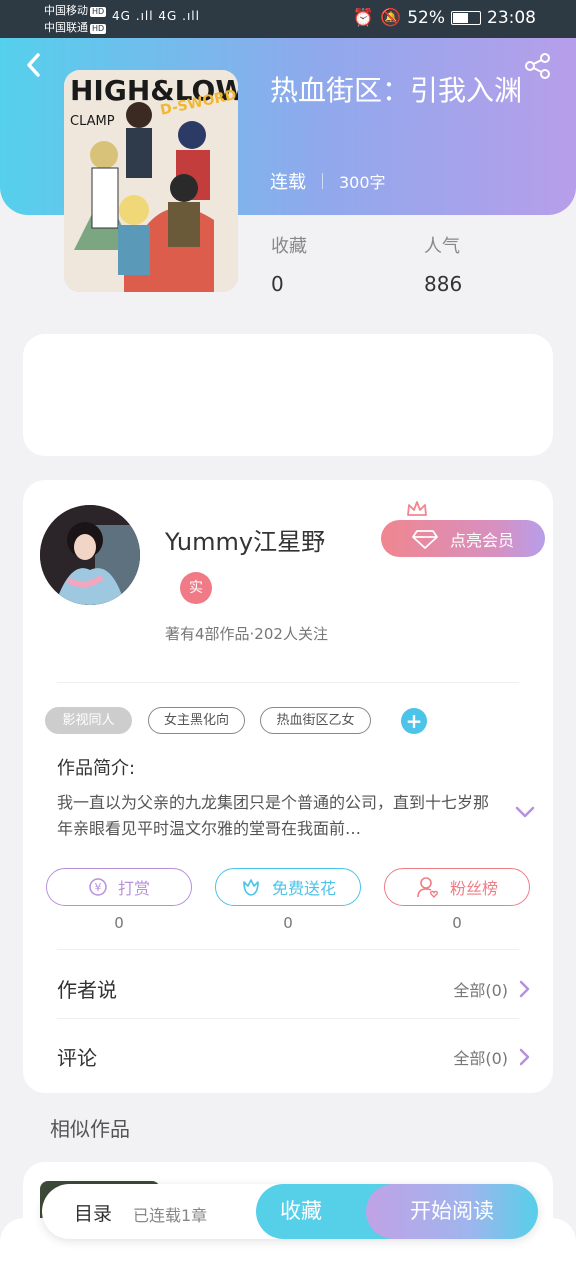 The image size is (576, 1280). I want to click on comments-label: 评论, so click(77, 1056).